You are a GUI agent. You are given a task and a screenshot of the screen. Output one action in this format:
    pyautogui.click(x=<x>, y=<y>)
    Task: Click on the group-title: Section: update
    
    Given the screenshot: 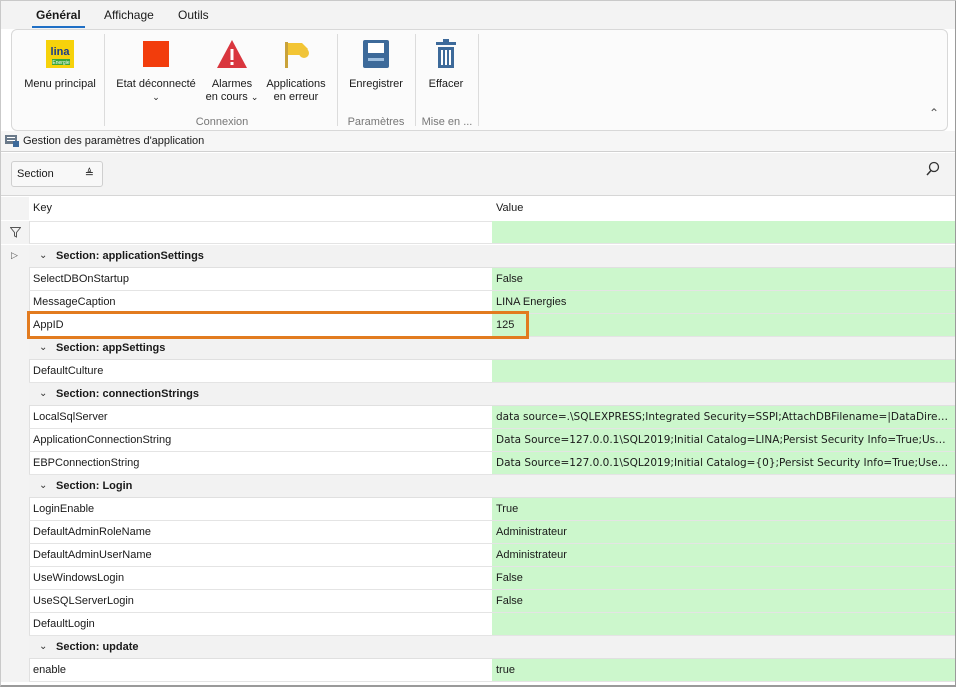 What is the action you would take?
    pyautogui.click(x=97, y=647)
    